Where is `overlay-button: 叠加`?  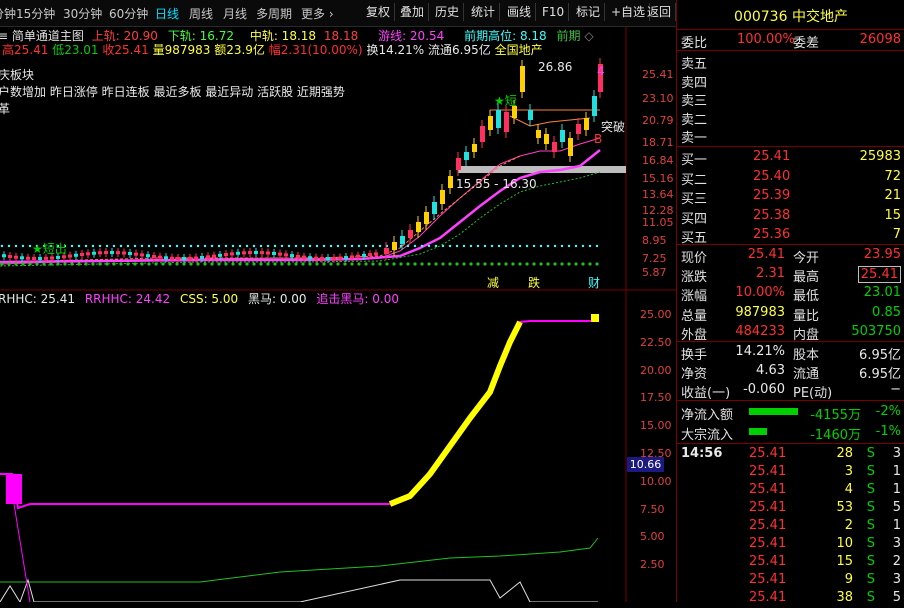
overlay-button: 叠加 is located at coordinates (413, 12).